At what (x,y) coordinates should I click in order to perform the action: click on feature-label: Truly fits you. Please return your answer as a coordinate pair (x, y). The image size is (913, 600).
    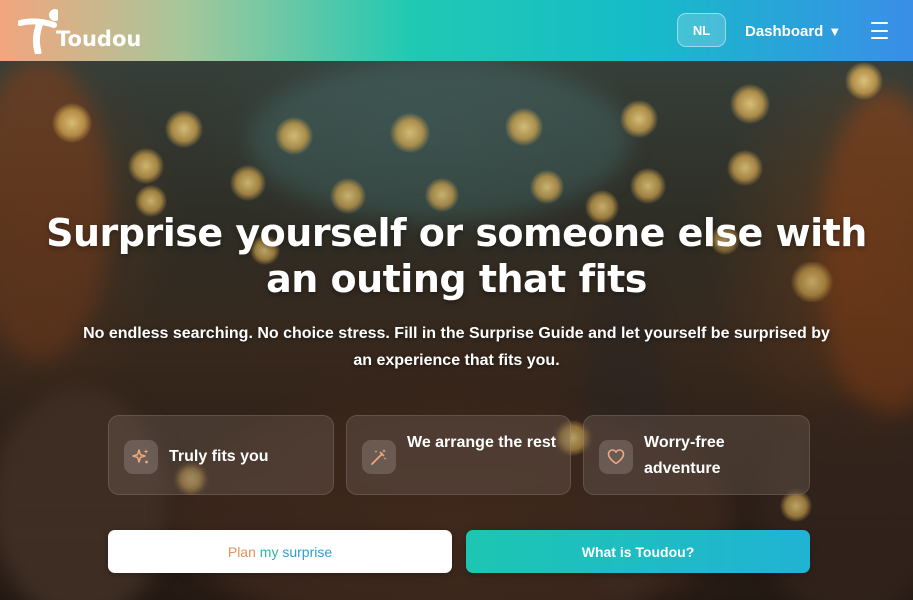
    Looking at the image, I should click on (219, 456).